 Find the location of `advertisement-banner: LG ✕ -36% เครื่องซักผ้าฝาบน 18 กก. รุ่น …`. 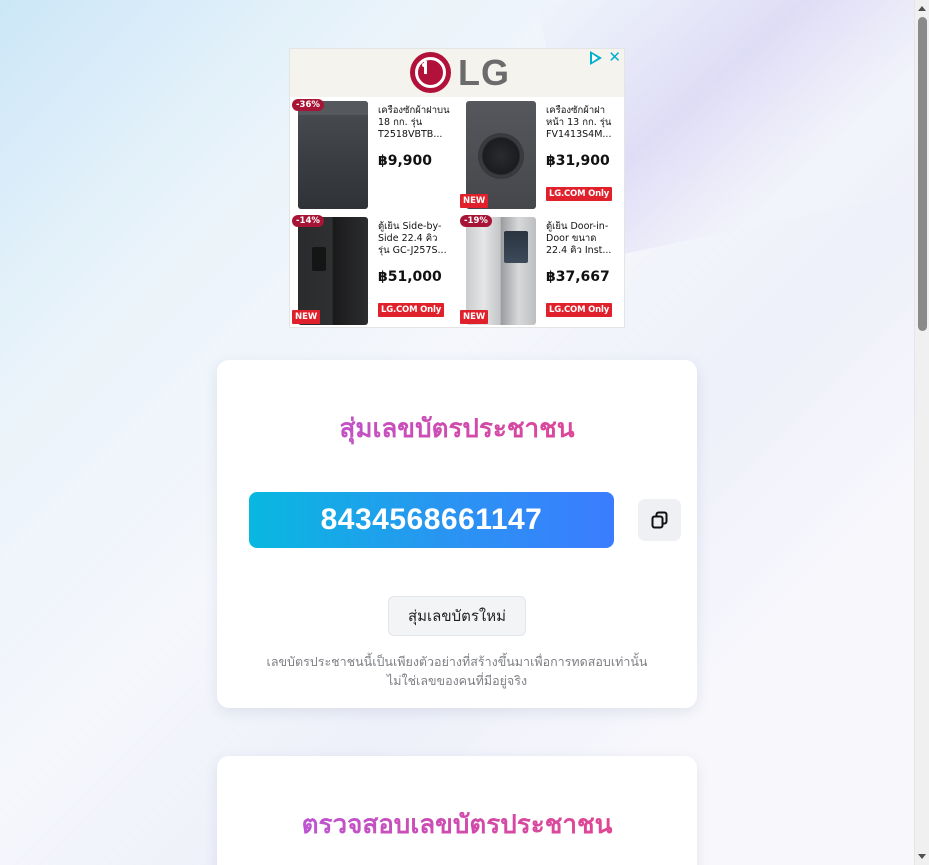

advertisement-banner: LG ✕ -36% เครื่องซักผ้าฝาบน 18 กก. รุ่น … is located at coordinates (457, 188).